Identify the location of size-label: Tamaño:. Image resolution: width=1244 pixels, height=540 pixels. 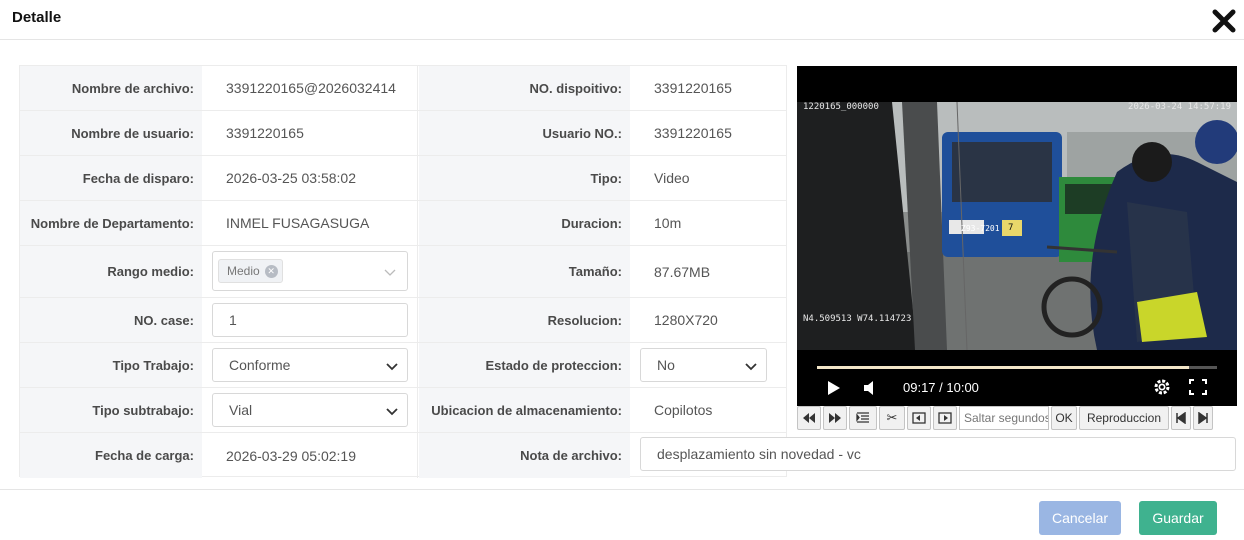
(524, 271).